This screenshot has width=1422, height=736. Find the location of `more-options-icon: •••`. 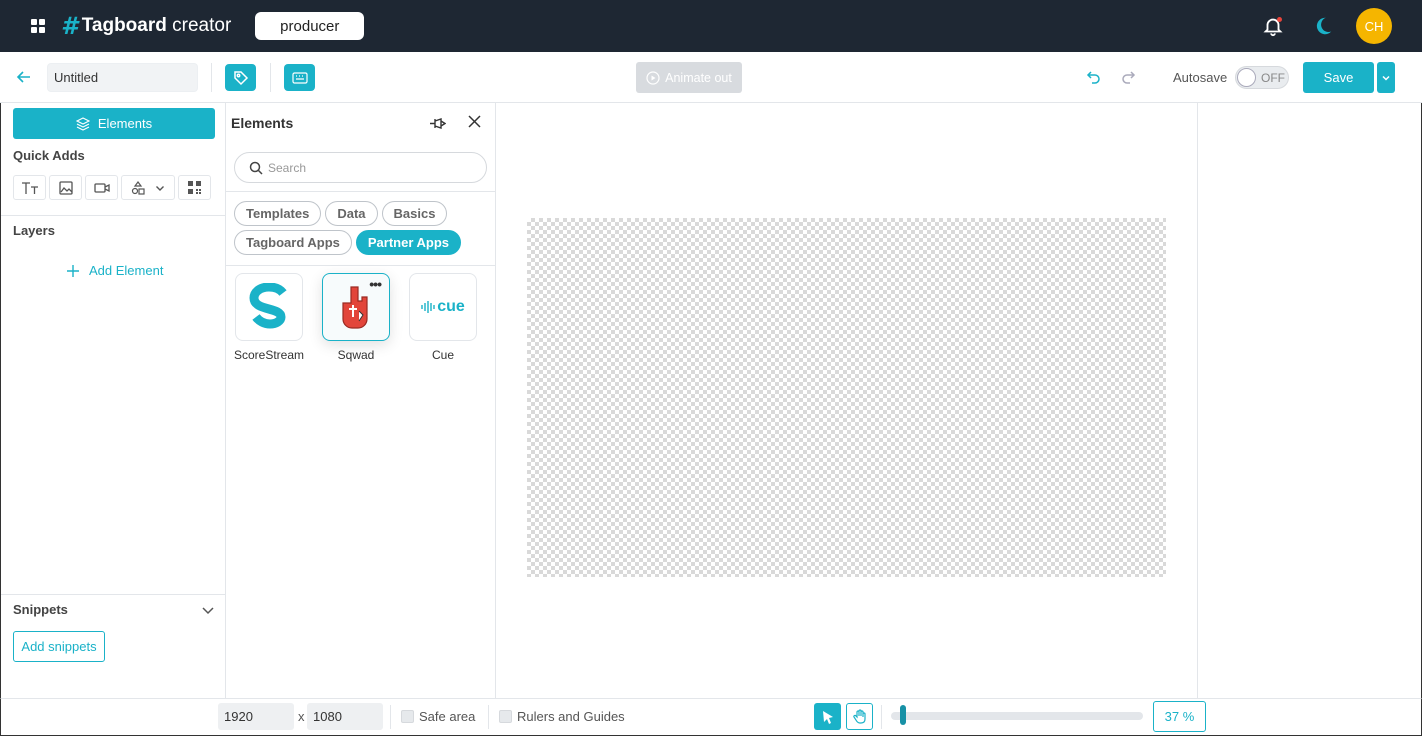

more-options-icon: ••• is located at coordinates (375, 284).